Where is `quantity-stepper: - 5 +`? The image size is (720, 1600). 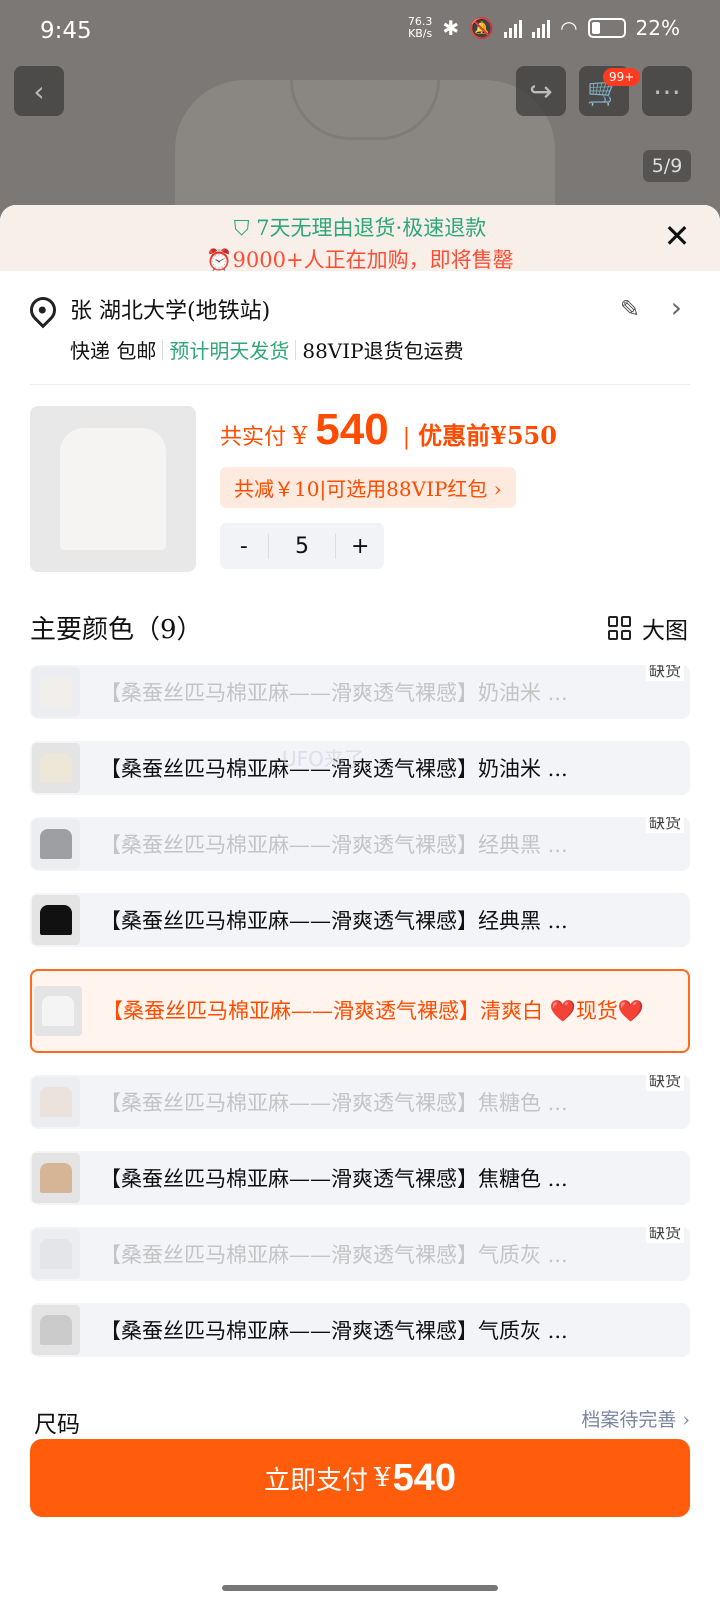
quantity-stepper: - 5 + is located at coordinates (302, 546).